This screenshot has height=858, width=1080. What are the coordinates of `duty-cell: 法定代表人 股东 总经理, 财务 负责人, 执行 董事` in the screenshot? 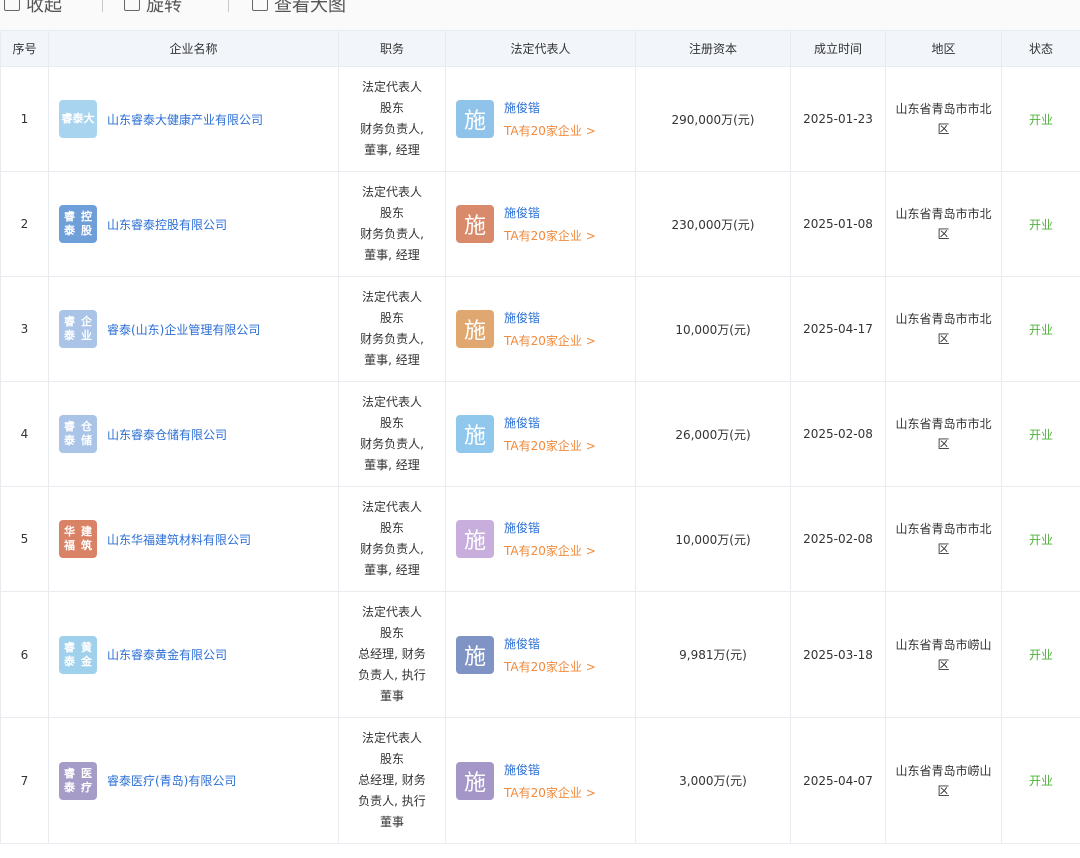 It's located at (392, 654).